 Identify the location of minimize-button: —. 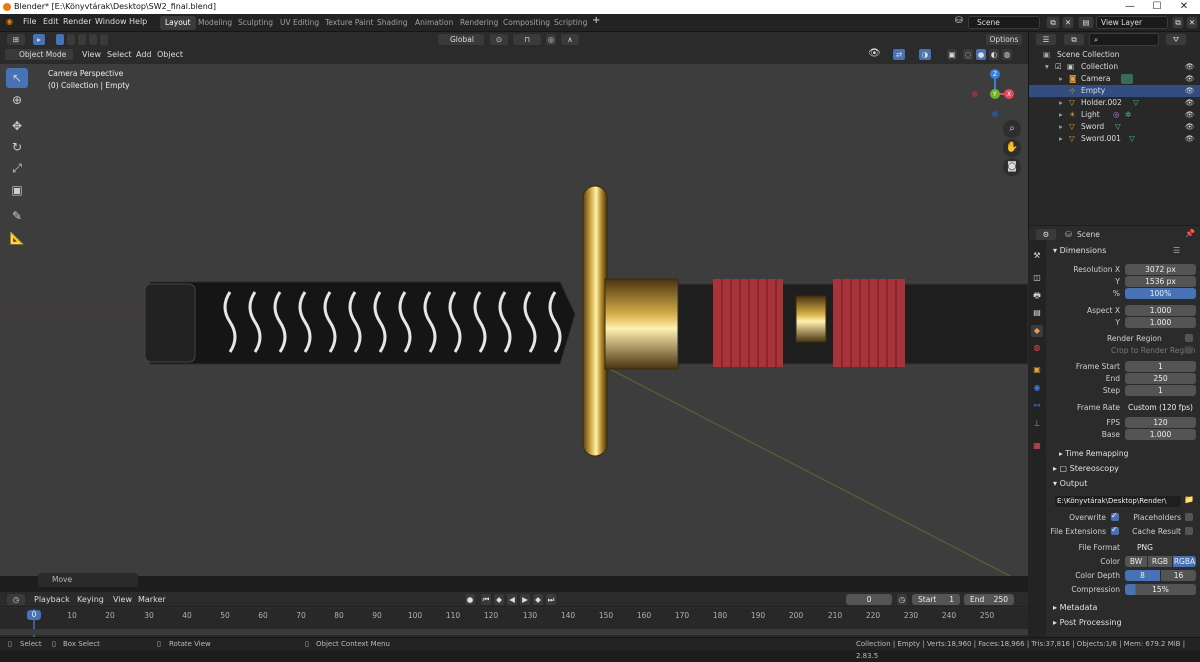
(1130, 7).